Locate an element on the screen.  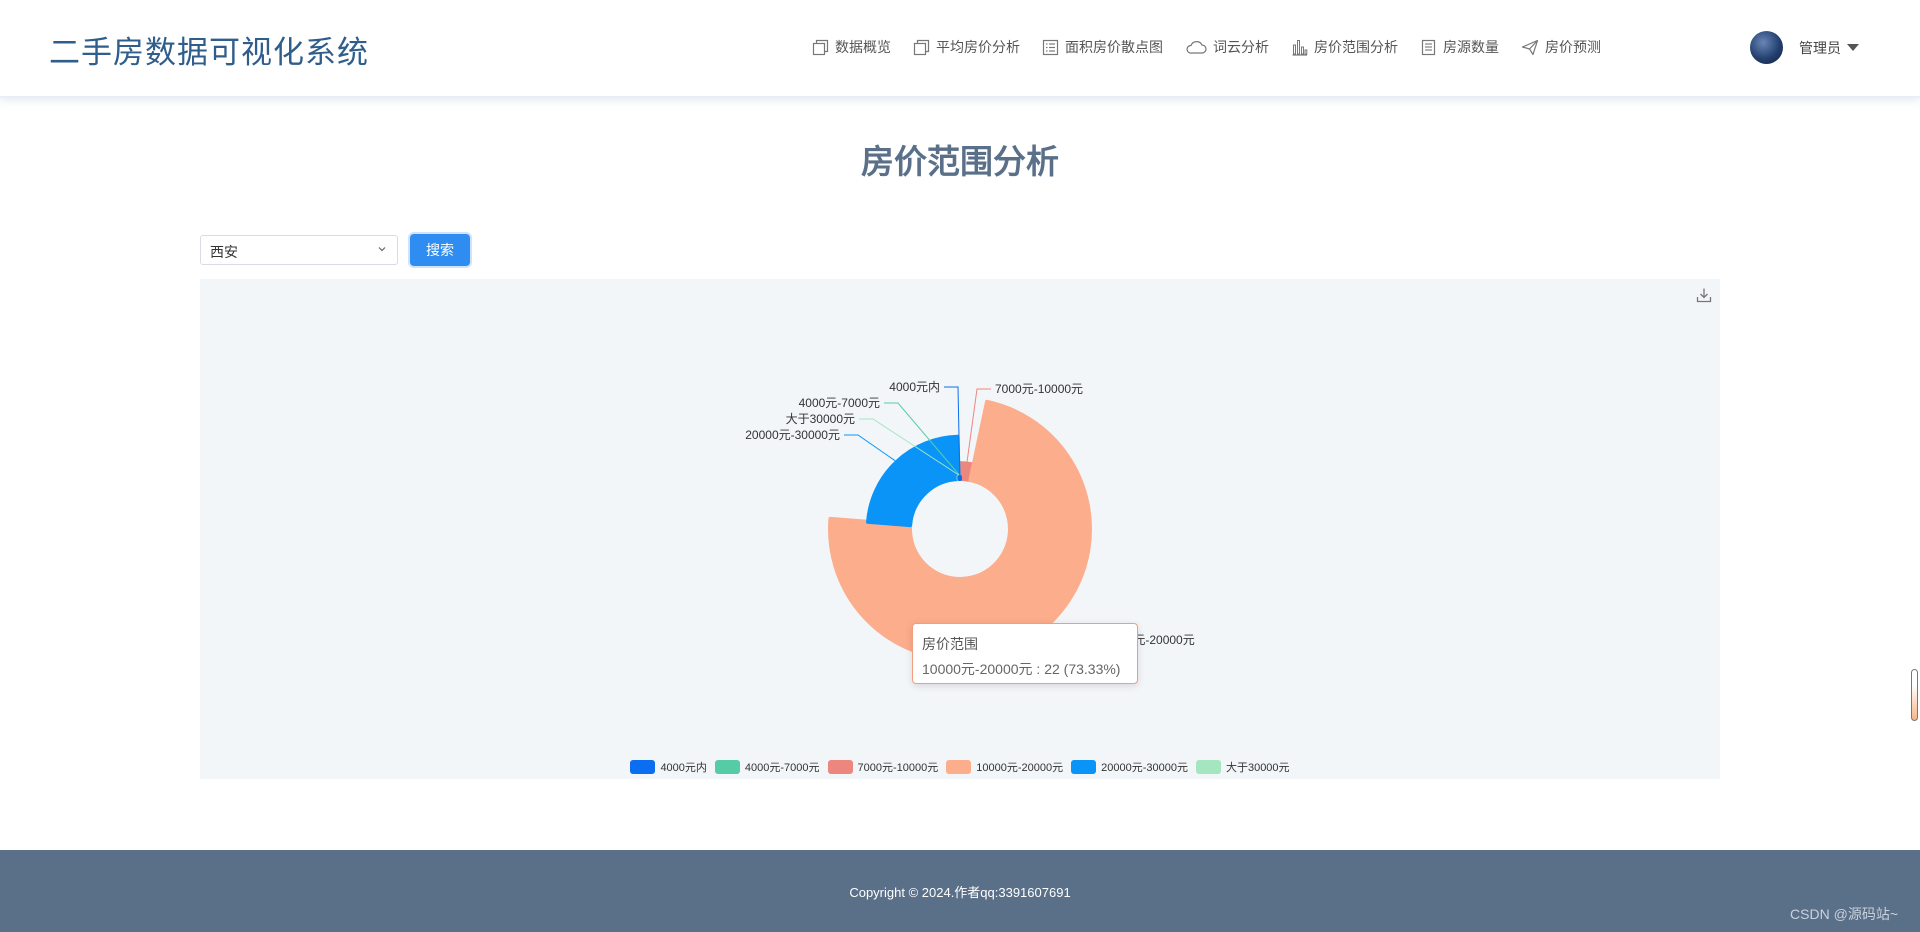
tooltip-value: 10000元-20000元 : 22 (73.33%) is located at coordinates (1021, 669).